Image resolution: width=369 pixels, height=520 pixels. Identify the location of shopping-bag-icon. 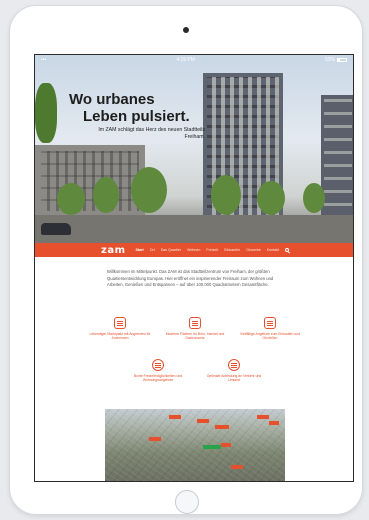
(270, 323).